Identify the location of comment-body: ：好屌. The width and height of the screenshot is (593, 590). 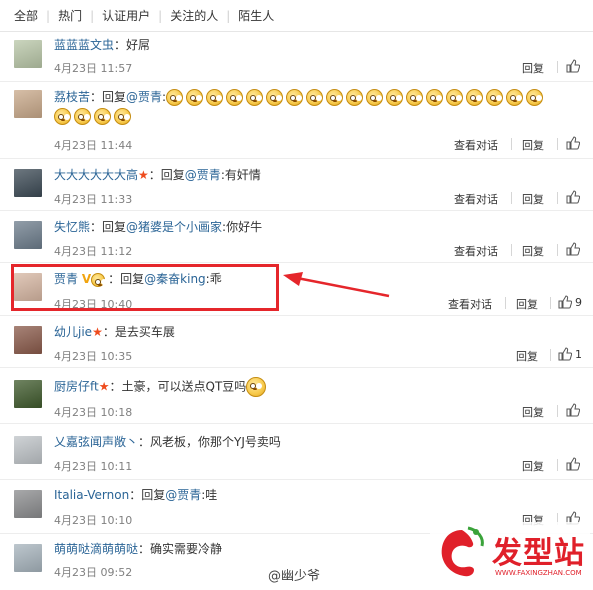
(132, 45).